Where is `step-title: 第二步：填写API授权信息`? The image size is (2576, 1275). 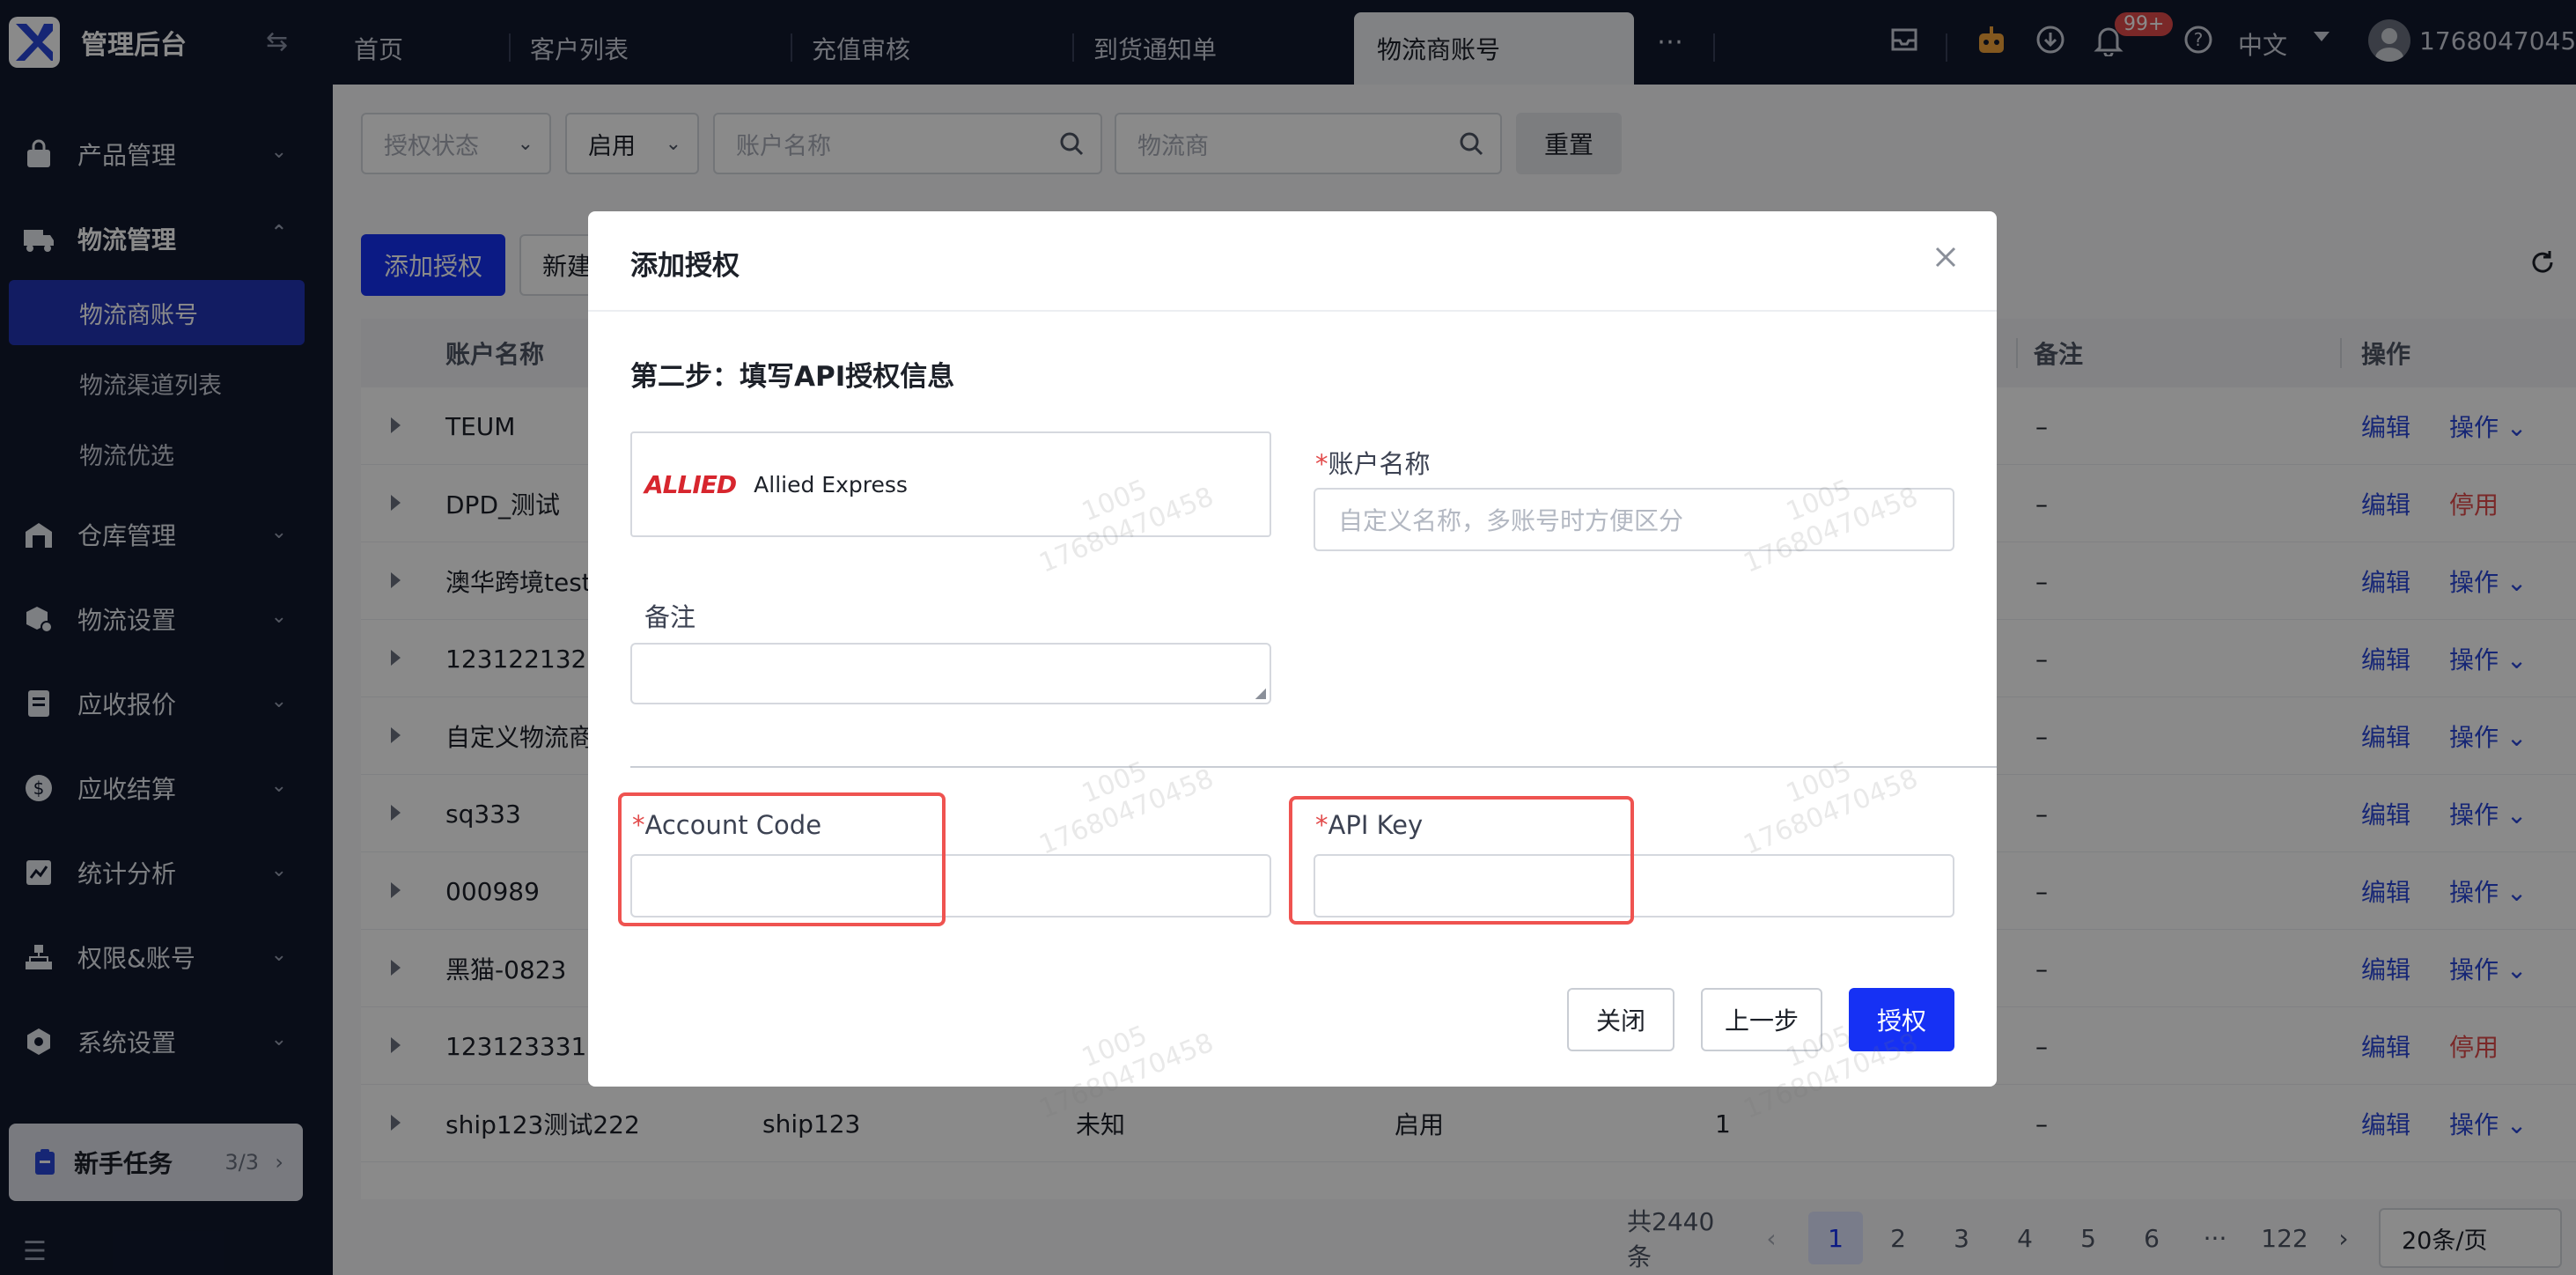
step-title: 第二步：填写API授权信息 is located at coordinates (792, 377).